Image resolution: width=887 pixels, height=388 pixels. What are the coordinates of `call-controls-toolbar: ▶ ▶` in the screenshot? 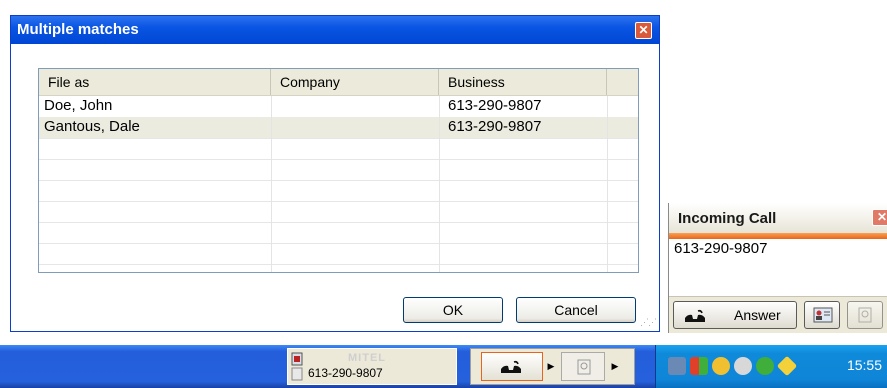 It's located at (552, 366).